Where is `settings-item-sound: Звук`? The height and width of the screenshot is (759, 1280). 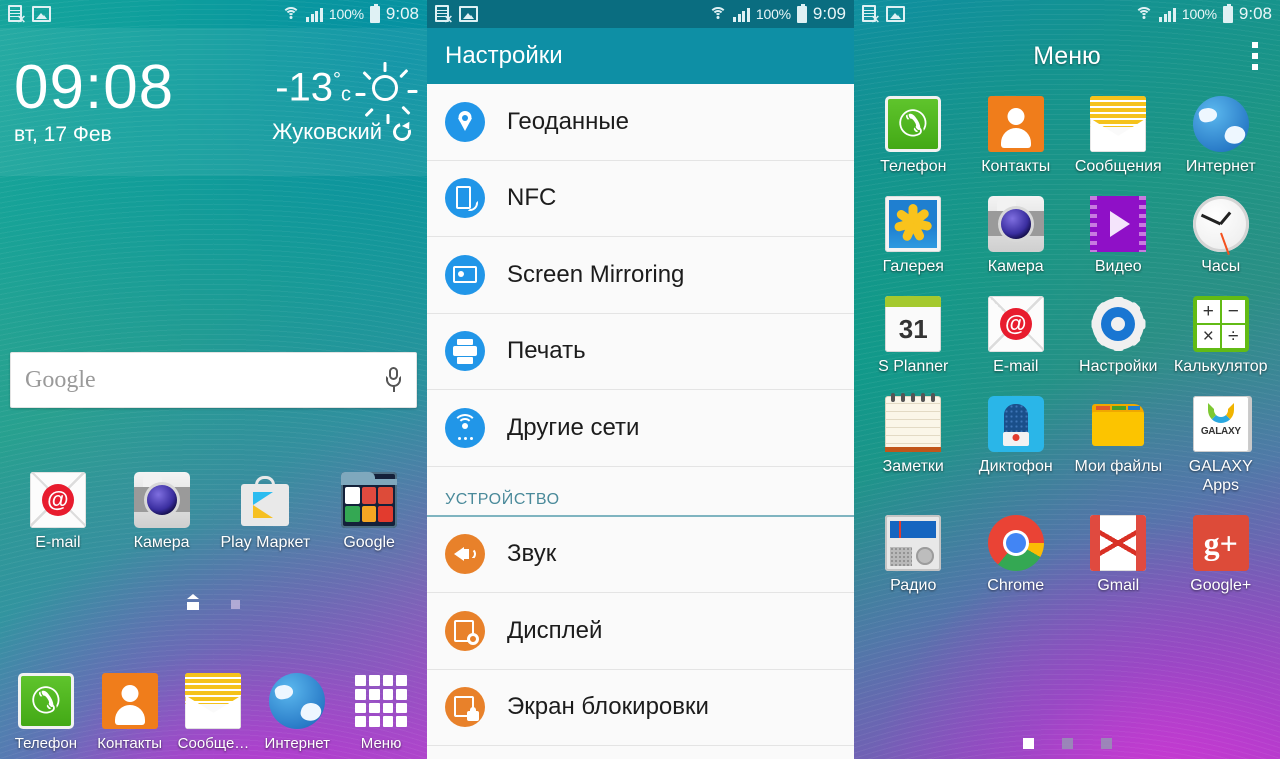
settings-item-sound: Звук is located at coordinates (640, 554).